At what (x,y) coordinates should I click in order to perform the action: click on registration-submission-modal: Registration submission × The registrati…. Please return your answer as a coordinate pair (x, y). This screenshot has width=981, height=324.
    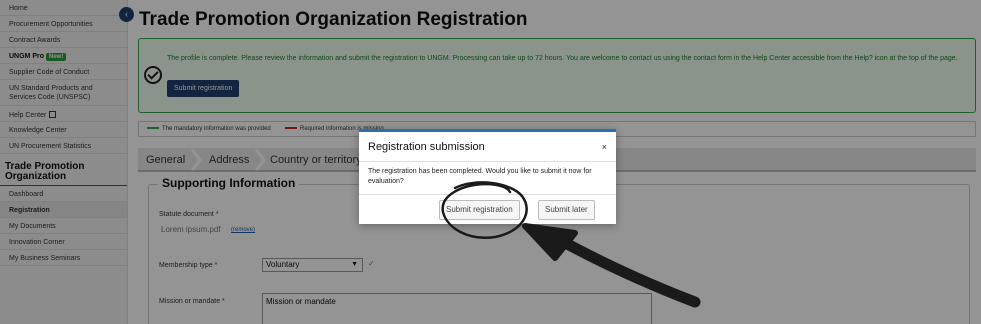
    Looking at the image, I should click on (487, 176).